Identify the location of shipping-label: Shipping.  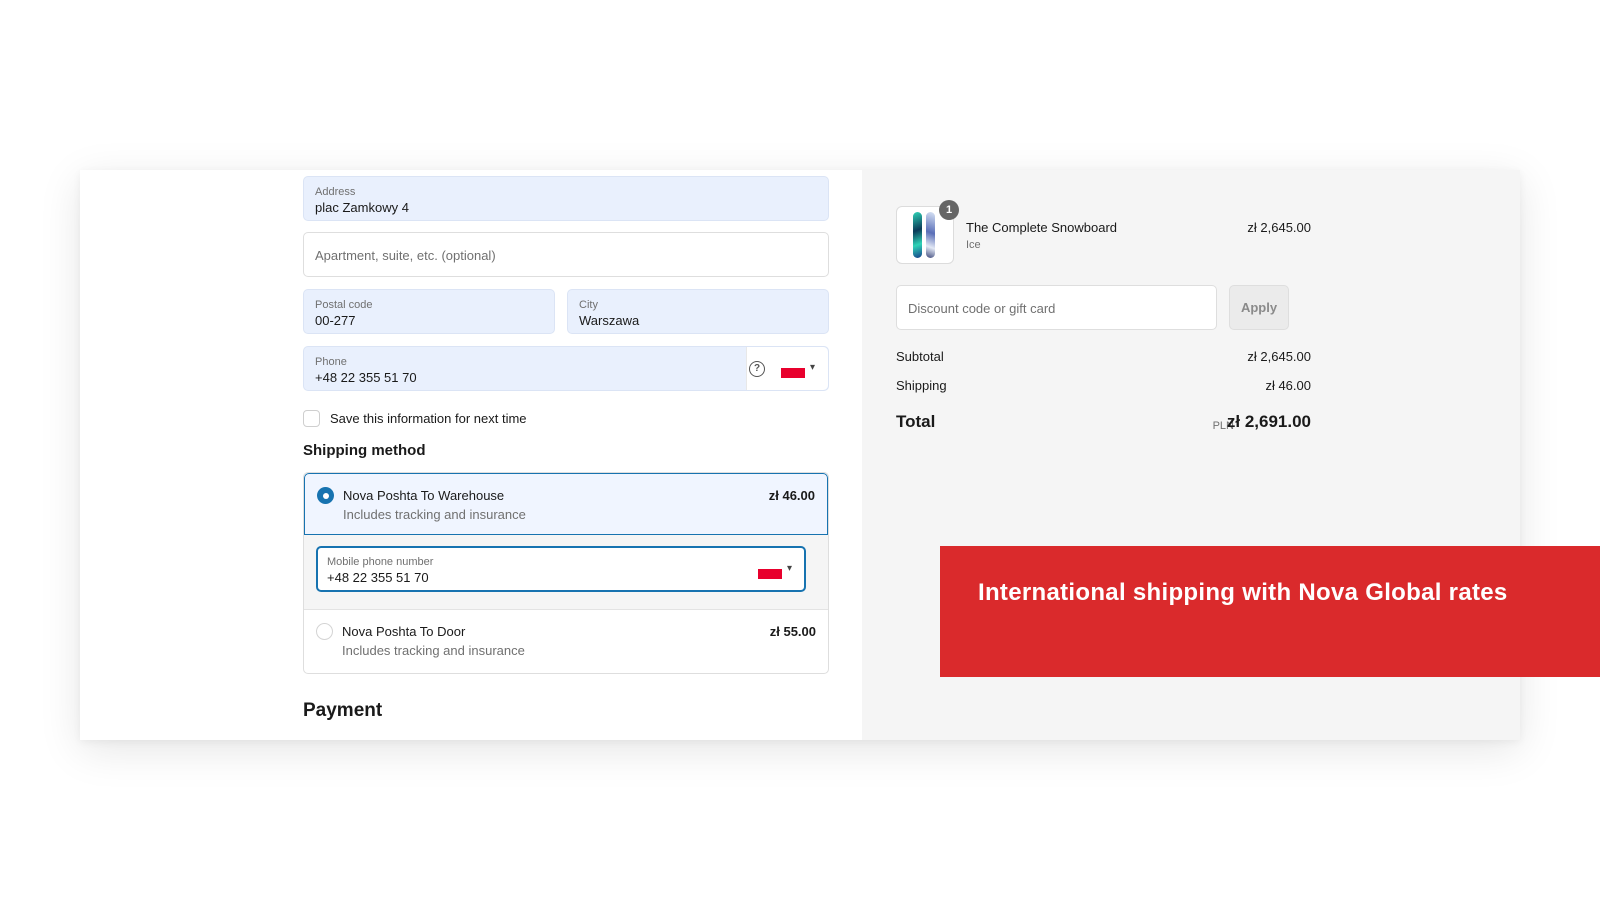
(921, 385).